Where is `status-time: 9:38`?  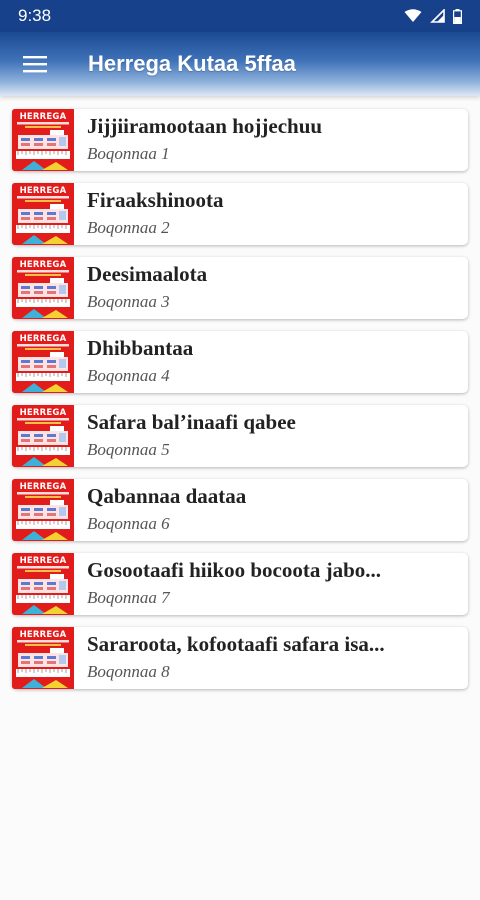 status-time: 9:38 is located at coordinates (35, 15).